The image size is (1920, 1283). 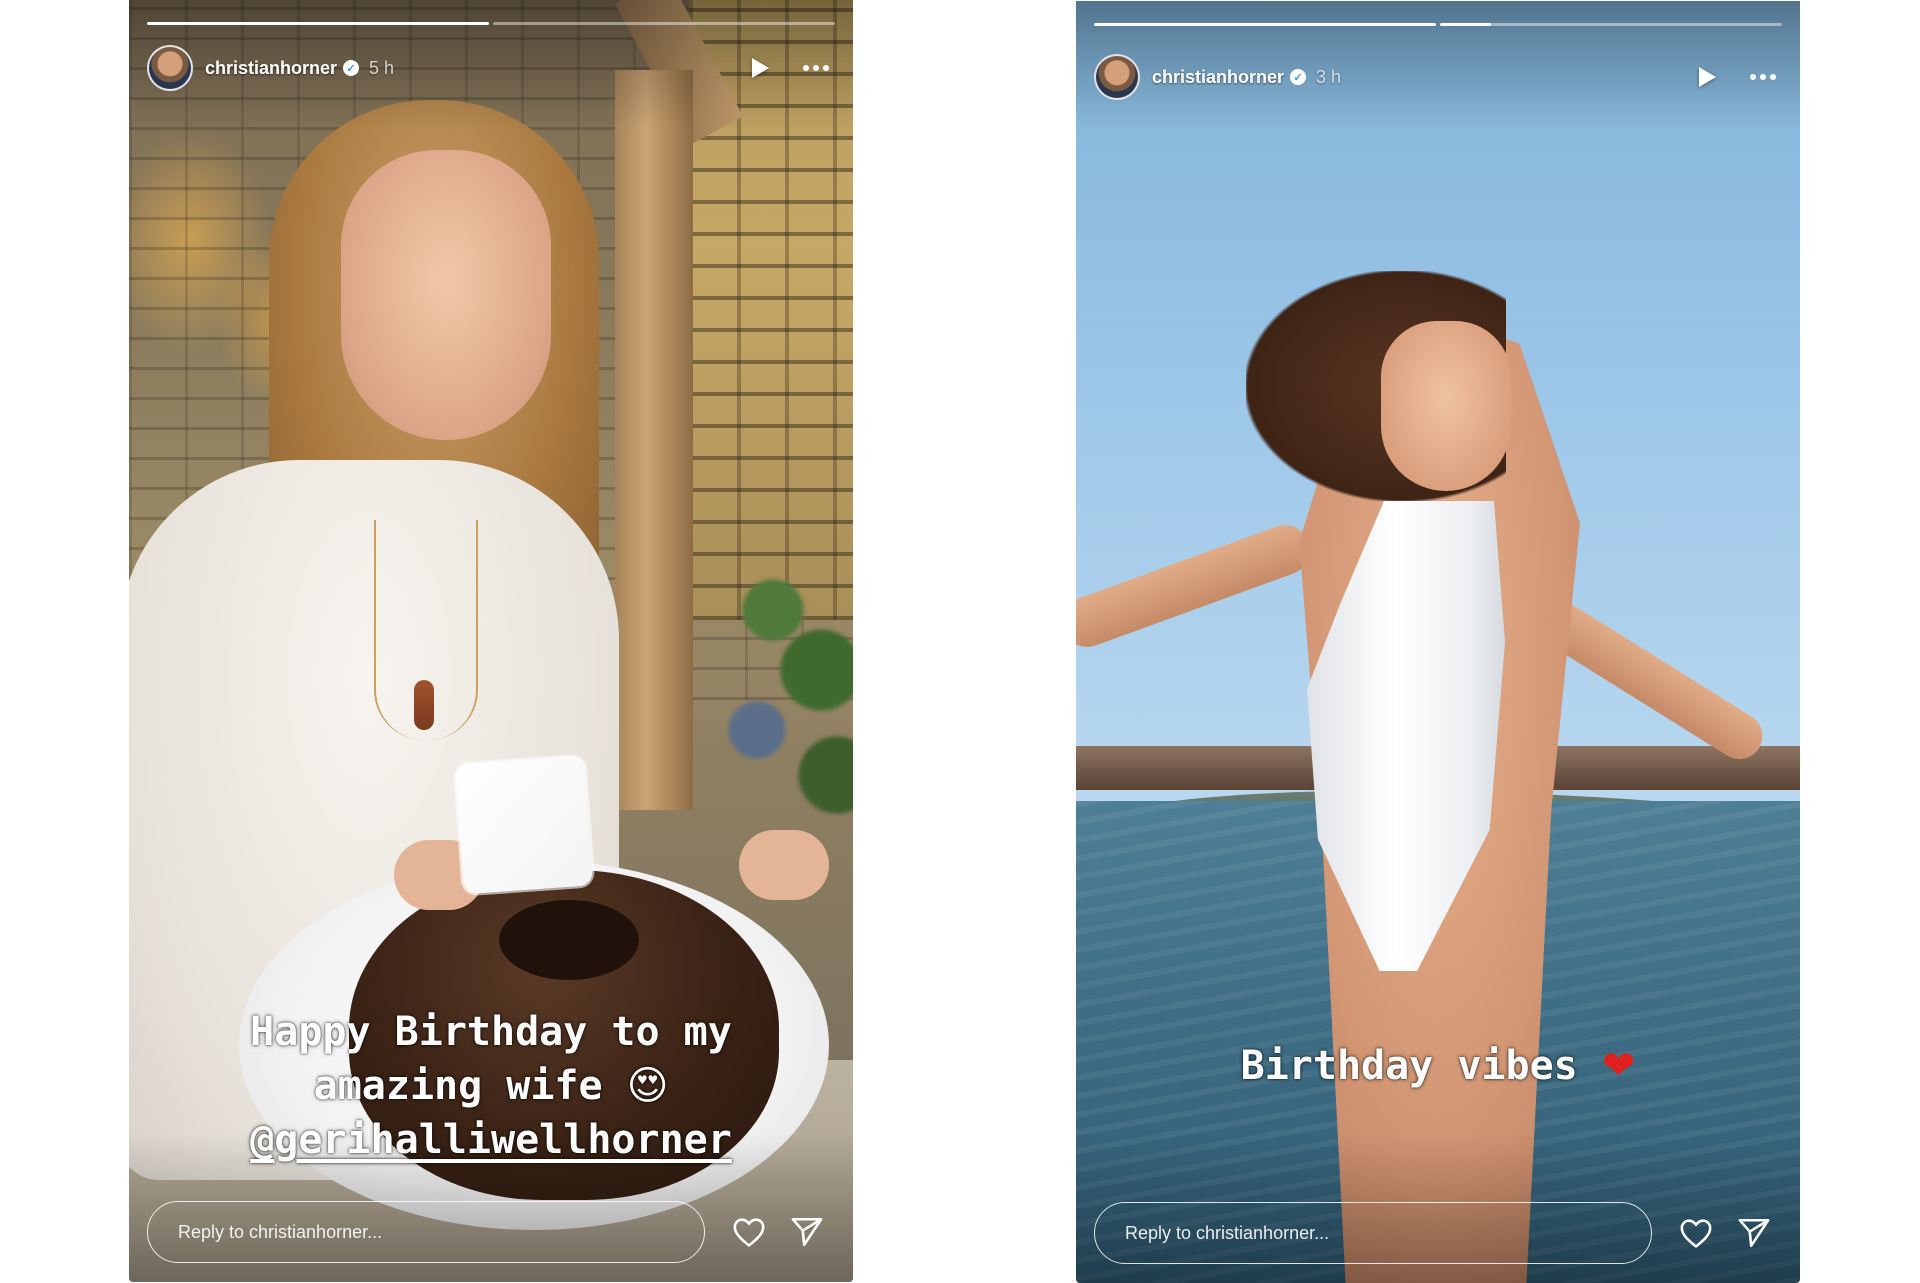 I want to click on red-heart-emoji: ❤, so click(x=1618, y=1066).